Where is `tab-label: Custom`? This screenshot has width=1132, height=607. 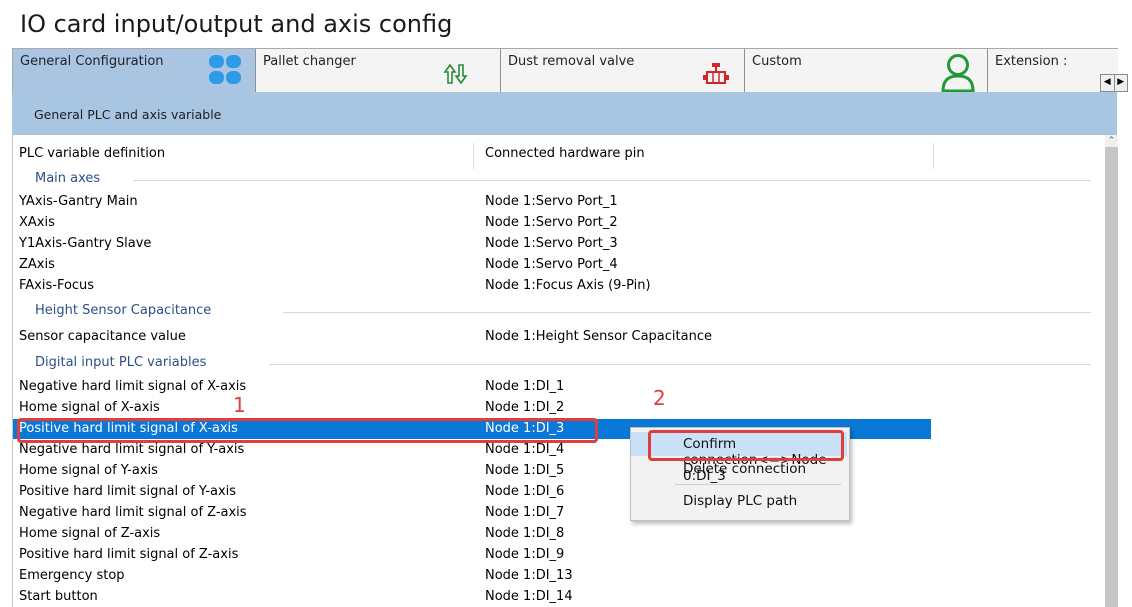
tab-label: Custom is located at coordinates (777, 61).